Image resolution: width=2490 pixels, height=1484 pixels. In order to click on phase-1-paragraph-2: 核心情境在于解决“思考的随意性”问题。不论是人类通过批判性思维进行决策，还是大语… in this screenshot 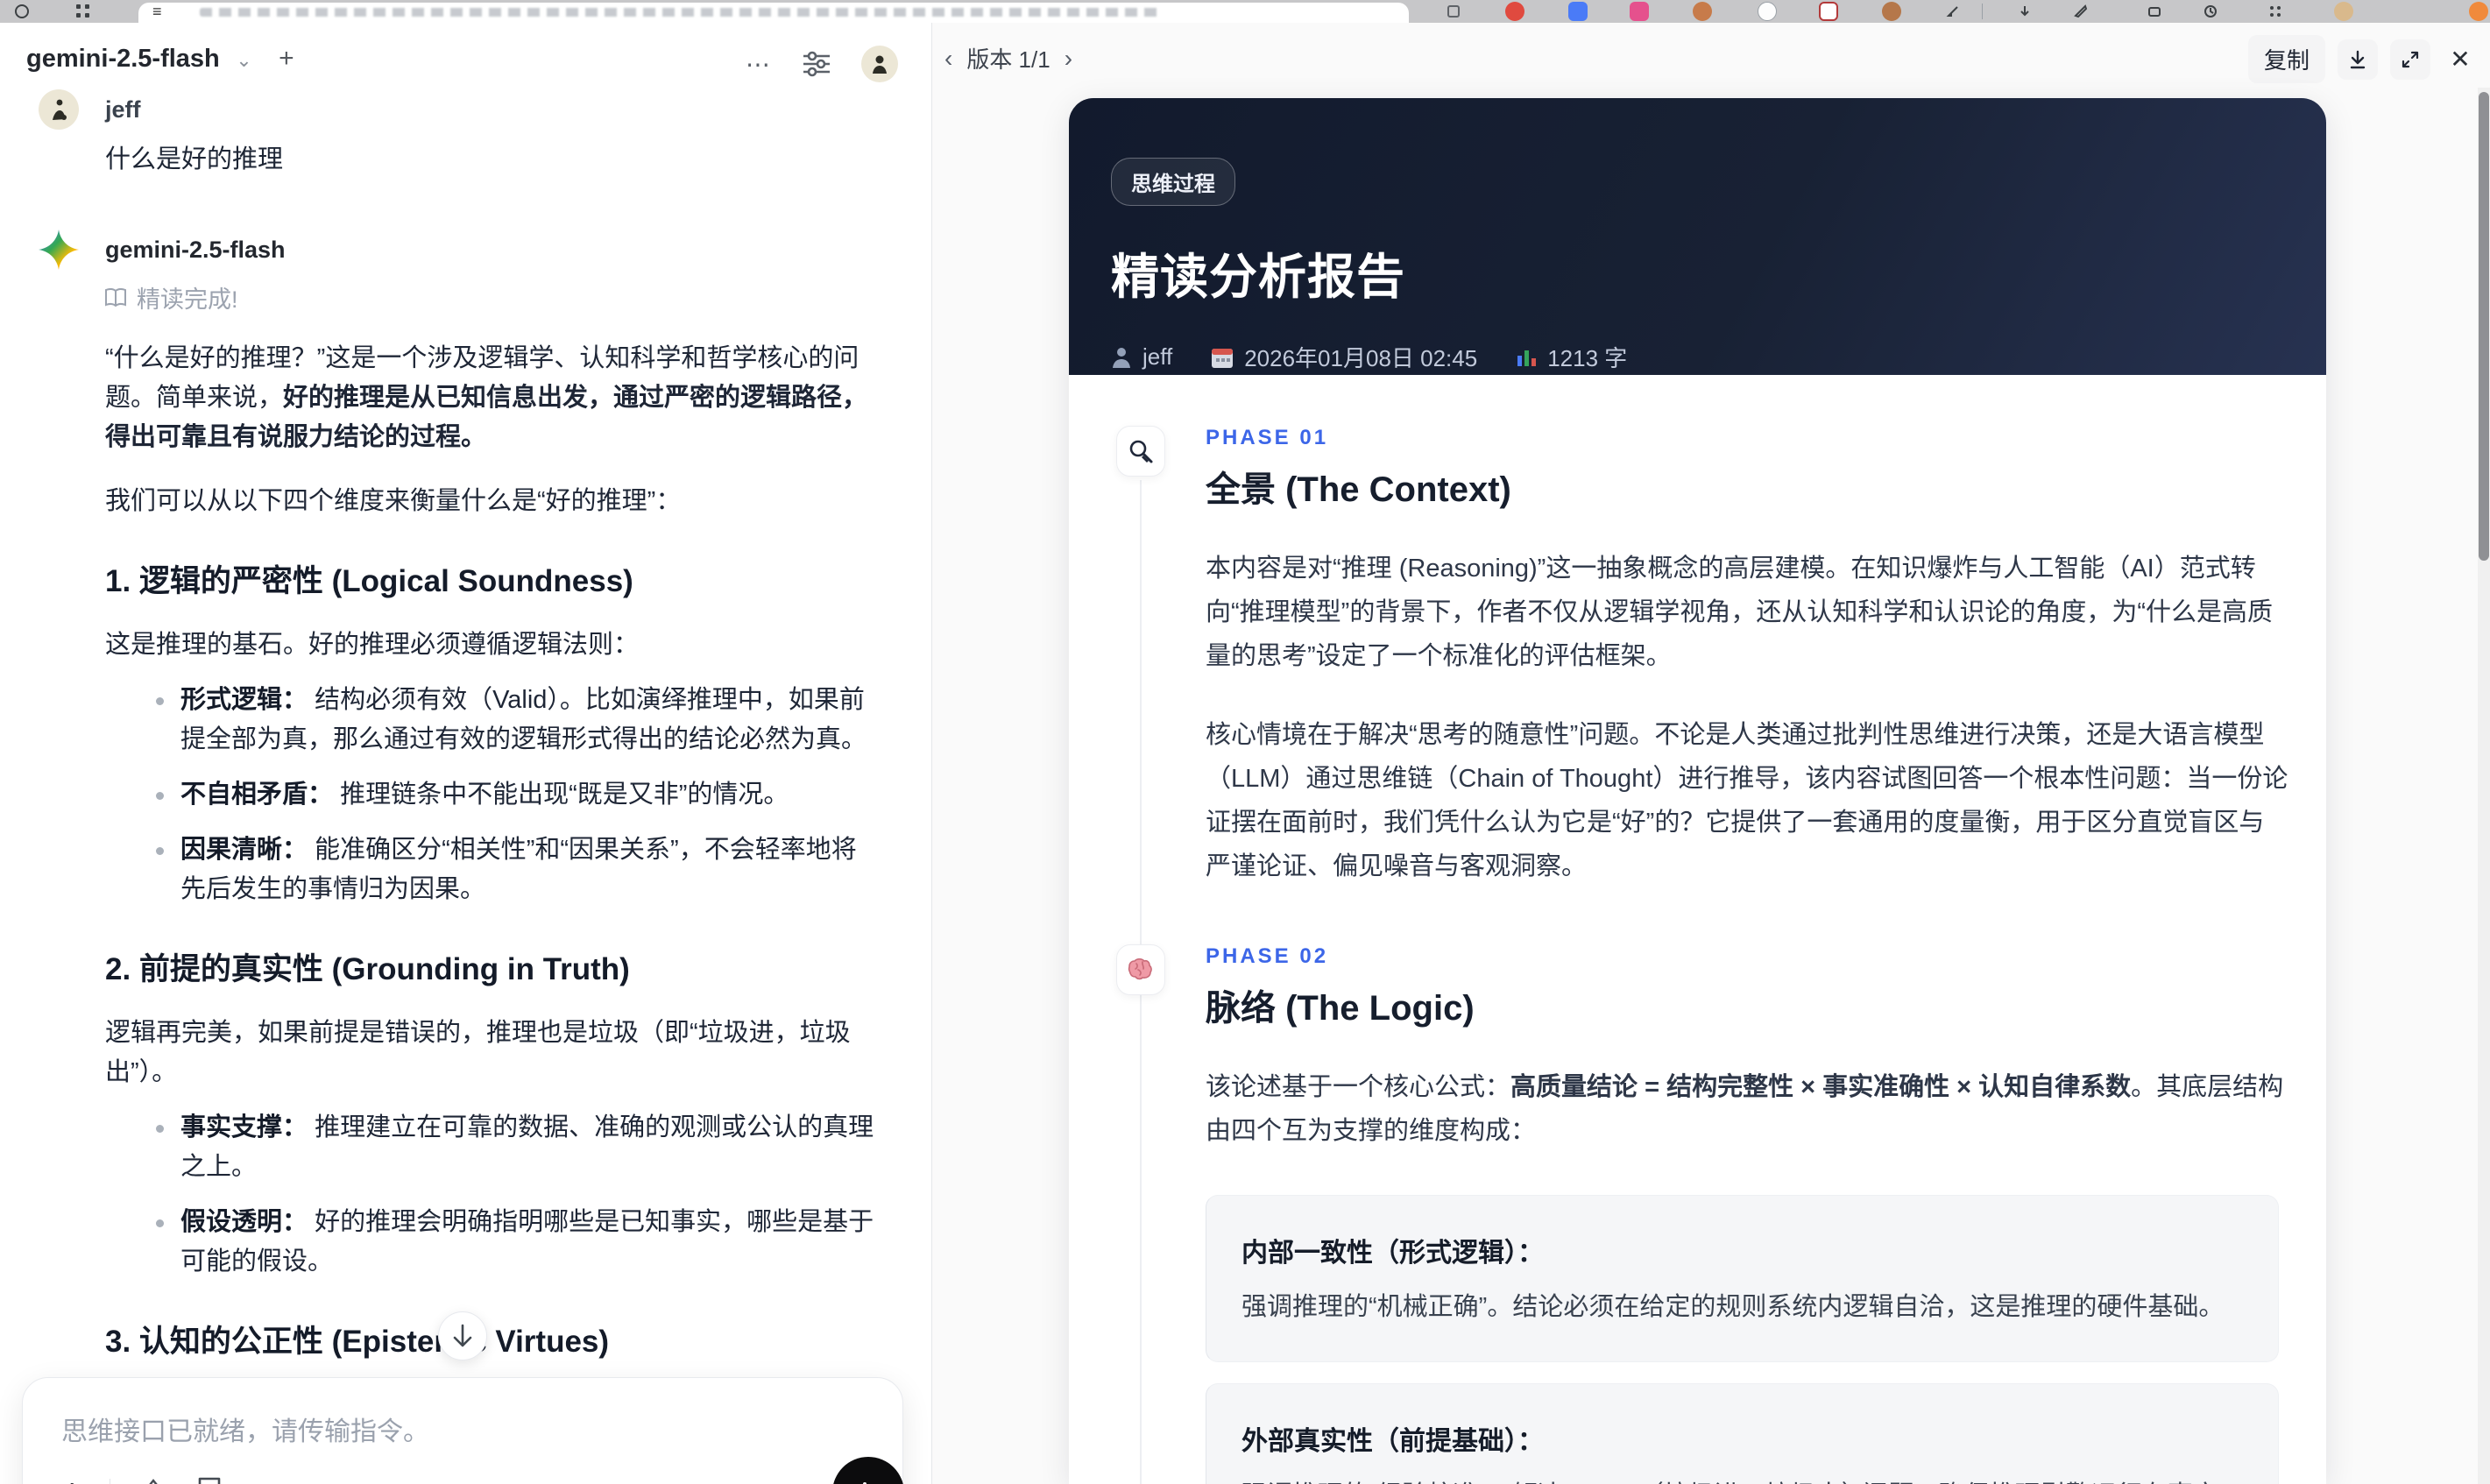, I will do `click(1747, 800)`.